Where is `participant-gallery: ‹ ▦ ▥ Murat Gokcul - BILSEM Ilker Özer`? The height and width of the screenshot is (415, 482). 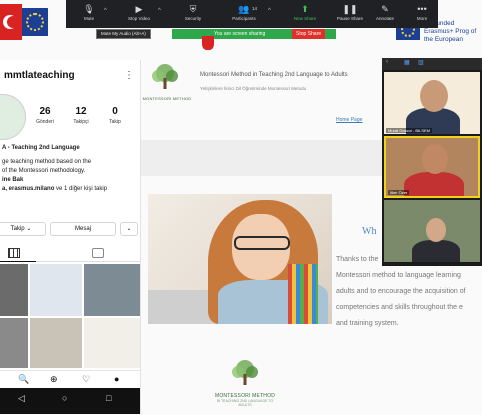
participant-gallery: ‹ ▦ ▥ Murat Gokcul - BILSEM Ilker Özer is located at coordinates (432, 162).